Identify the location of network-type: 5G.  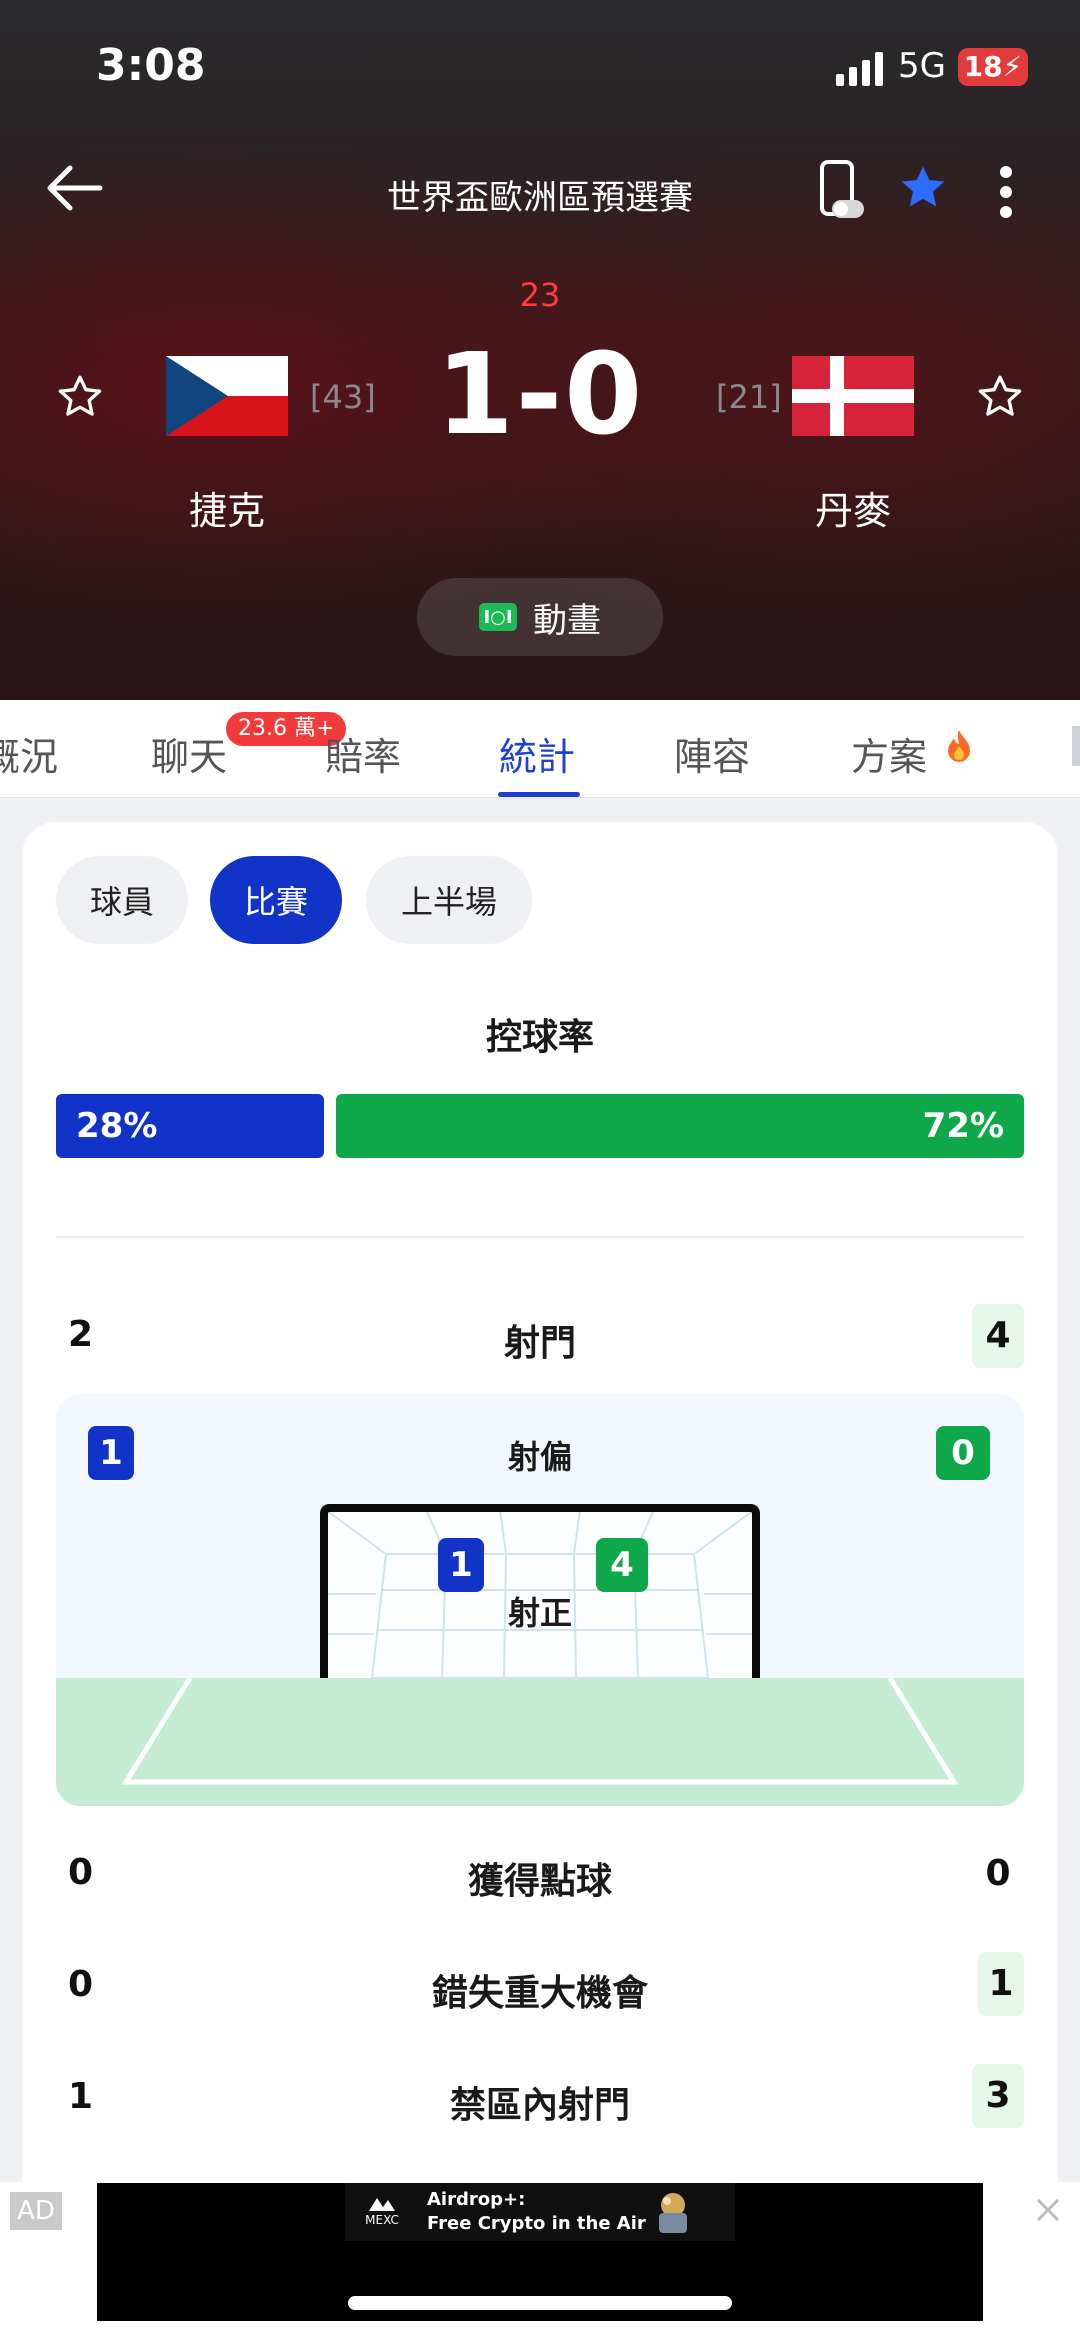
(922, 66).